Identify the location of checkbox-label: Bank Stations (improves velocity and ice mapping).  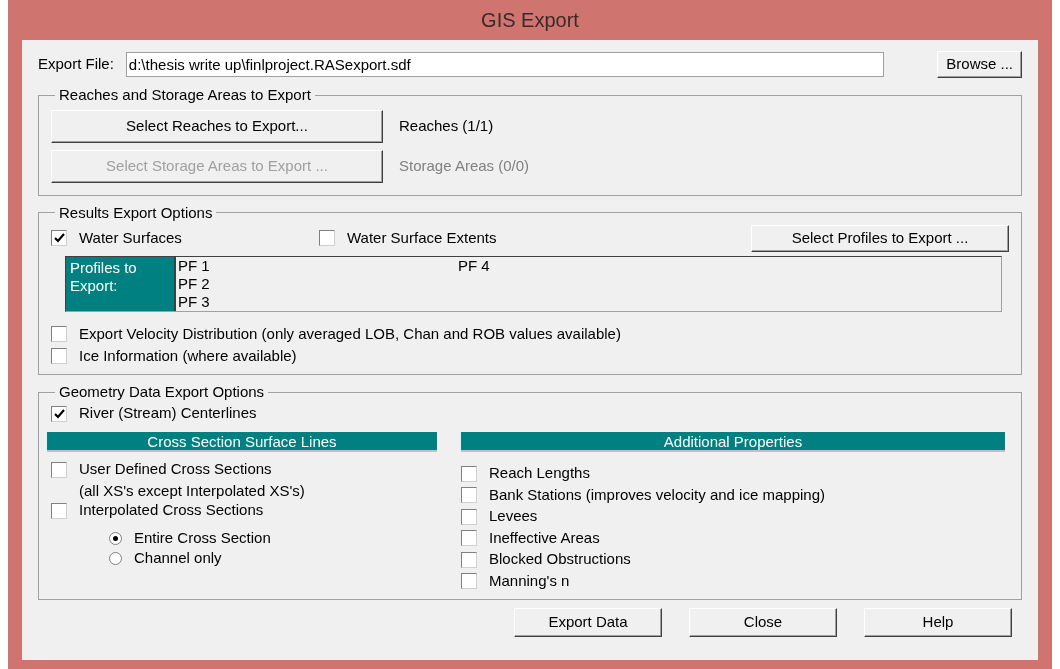
(657, 494).